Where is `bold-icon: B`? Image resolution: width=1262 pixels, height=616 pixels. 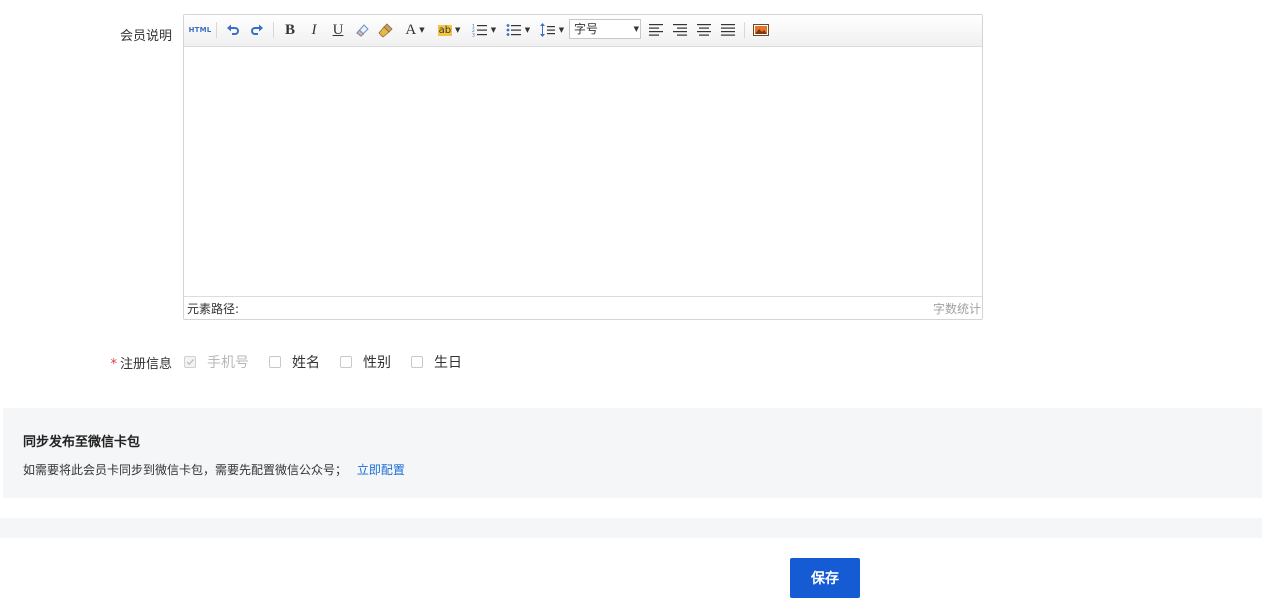
bold-icon: B is located at coordinates (289, 29).